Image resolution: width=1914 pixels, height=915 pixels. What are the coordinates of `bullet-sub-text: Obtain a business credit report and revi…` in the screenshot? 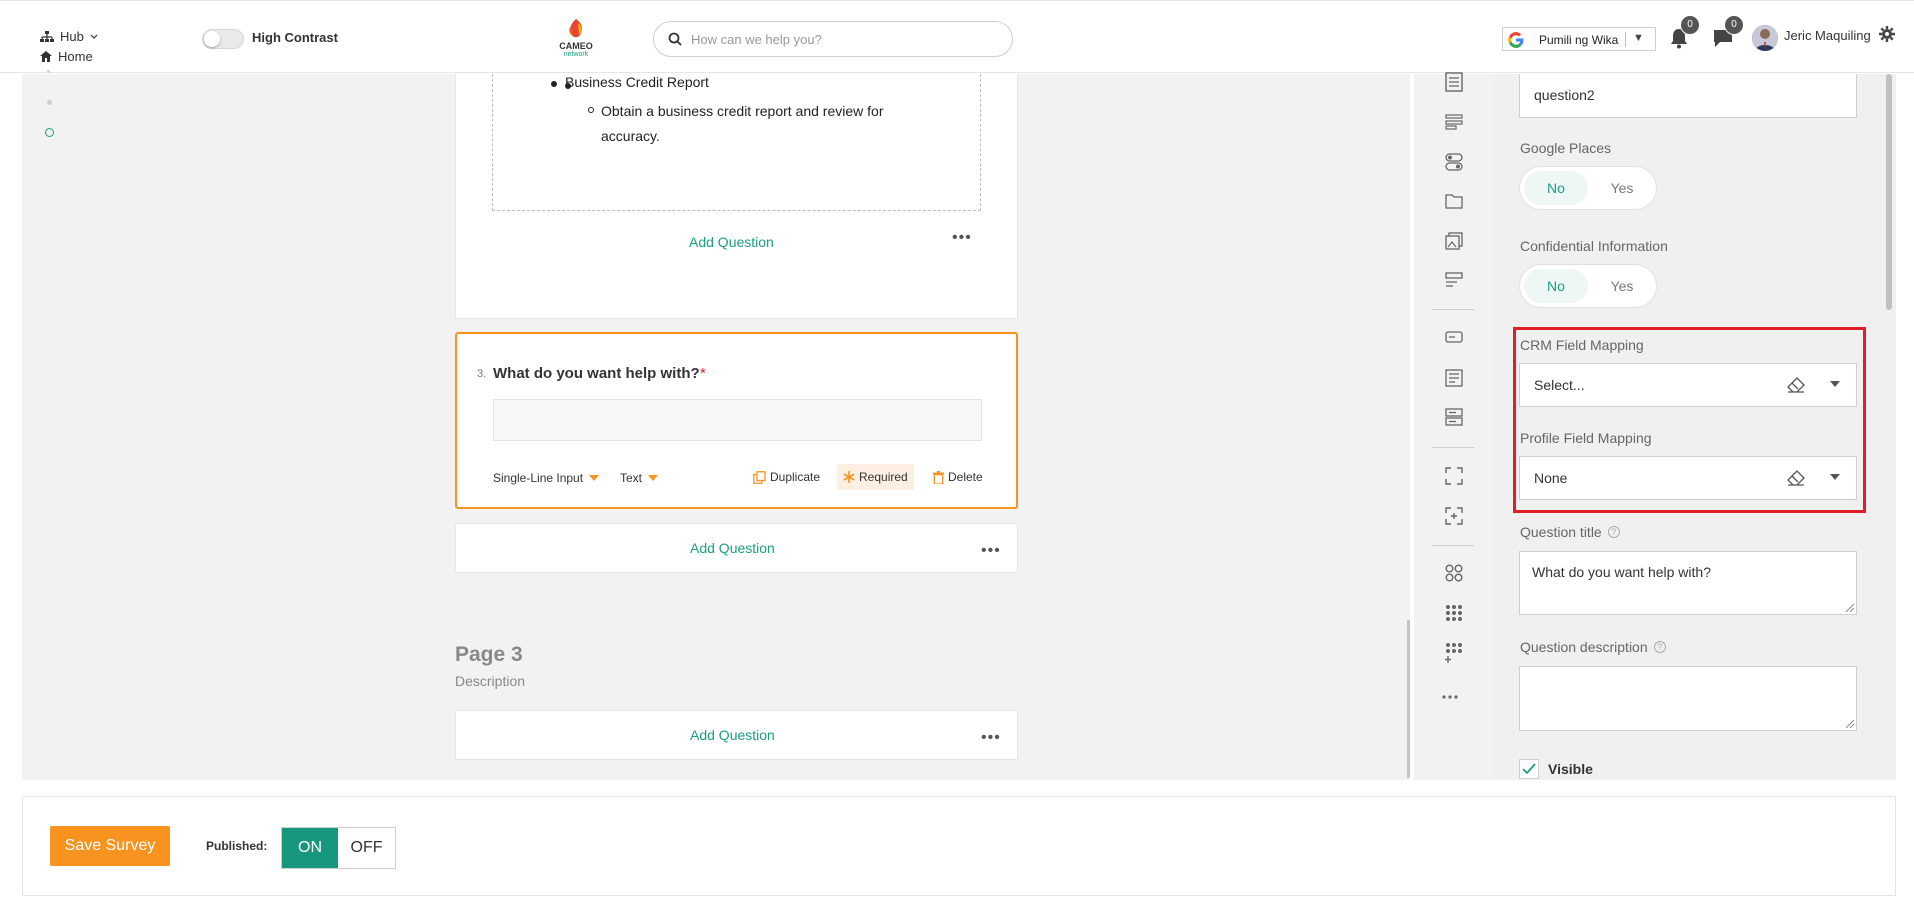 It's located at (742, 123).